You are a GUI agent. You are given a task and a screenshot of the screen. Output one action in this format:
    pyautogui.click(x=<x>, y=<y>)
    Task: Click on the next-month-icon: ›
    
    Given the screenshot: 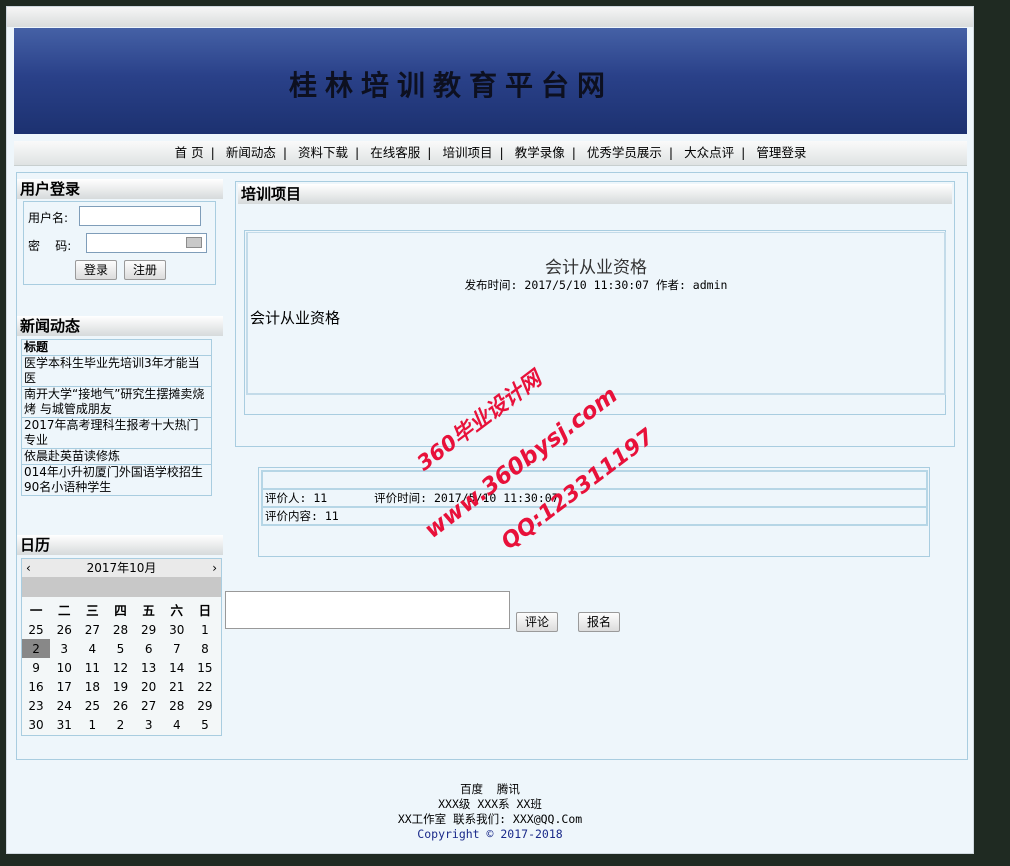 What is the action you would take?
    pyautogui.click(x=214, y=568)
    